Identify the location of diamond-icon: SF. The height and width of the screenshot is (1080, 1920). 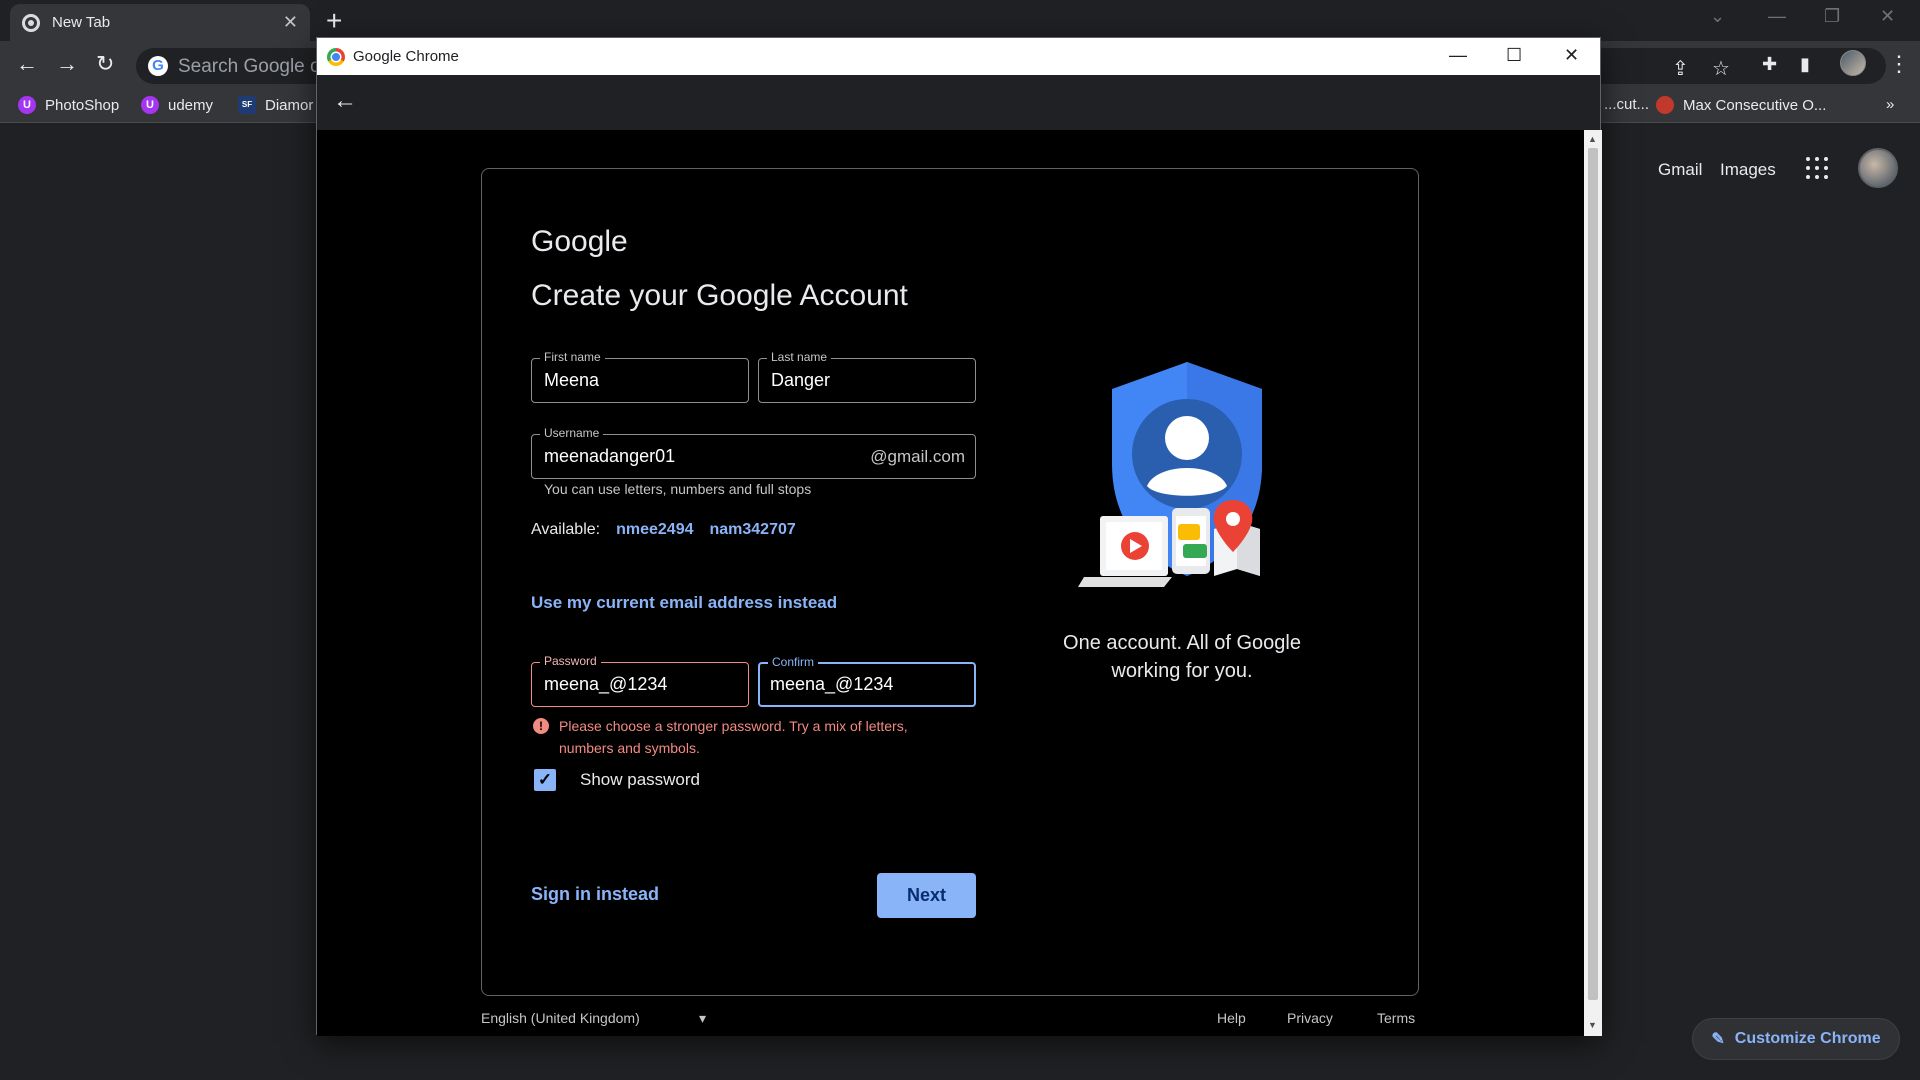
(247, 105).